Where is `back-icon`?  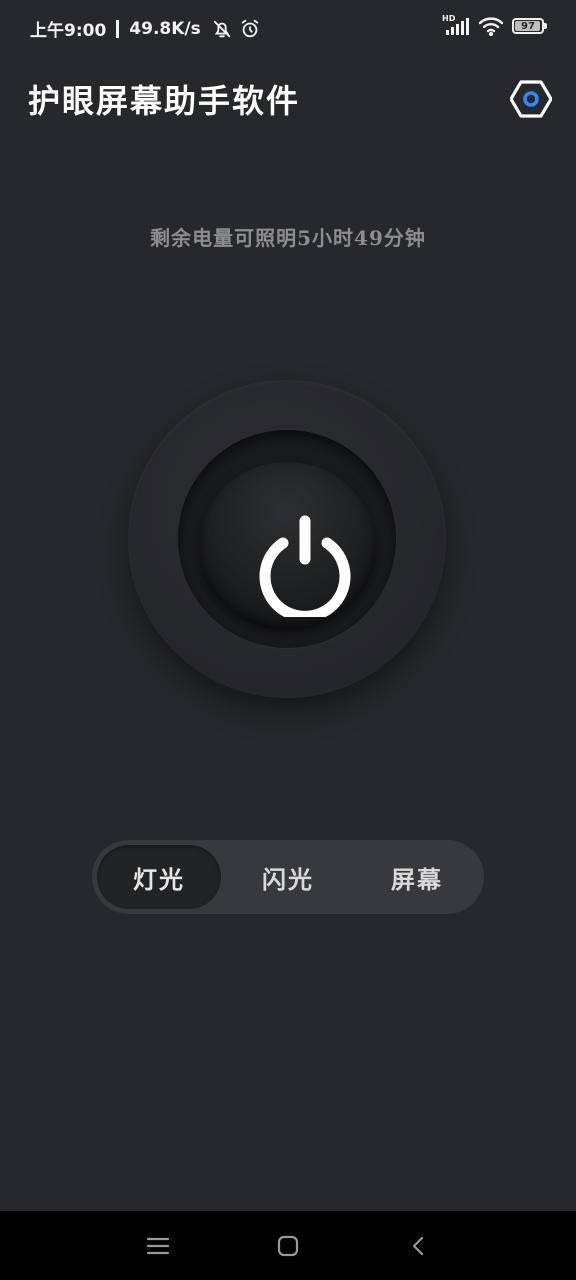
back-icon is located at coordinates (418, 1246).